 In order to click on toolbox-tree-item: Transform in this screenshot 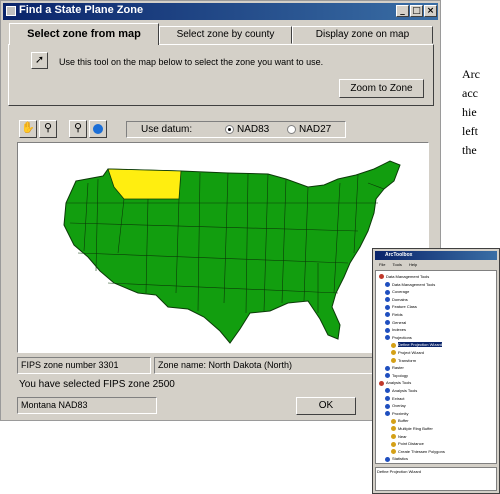, I will do `click(403, 360)`.